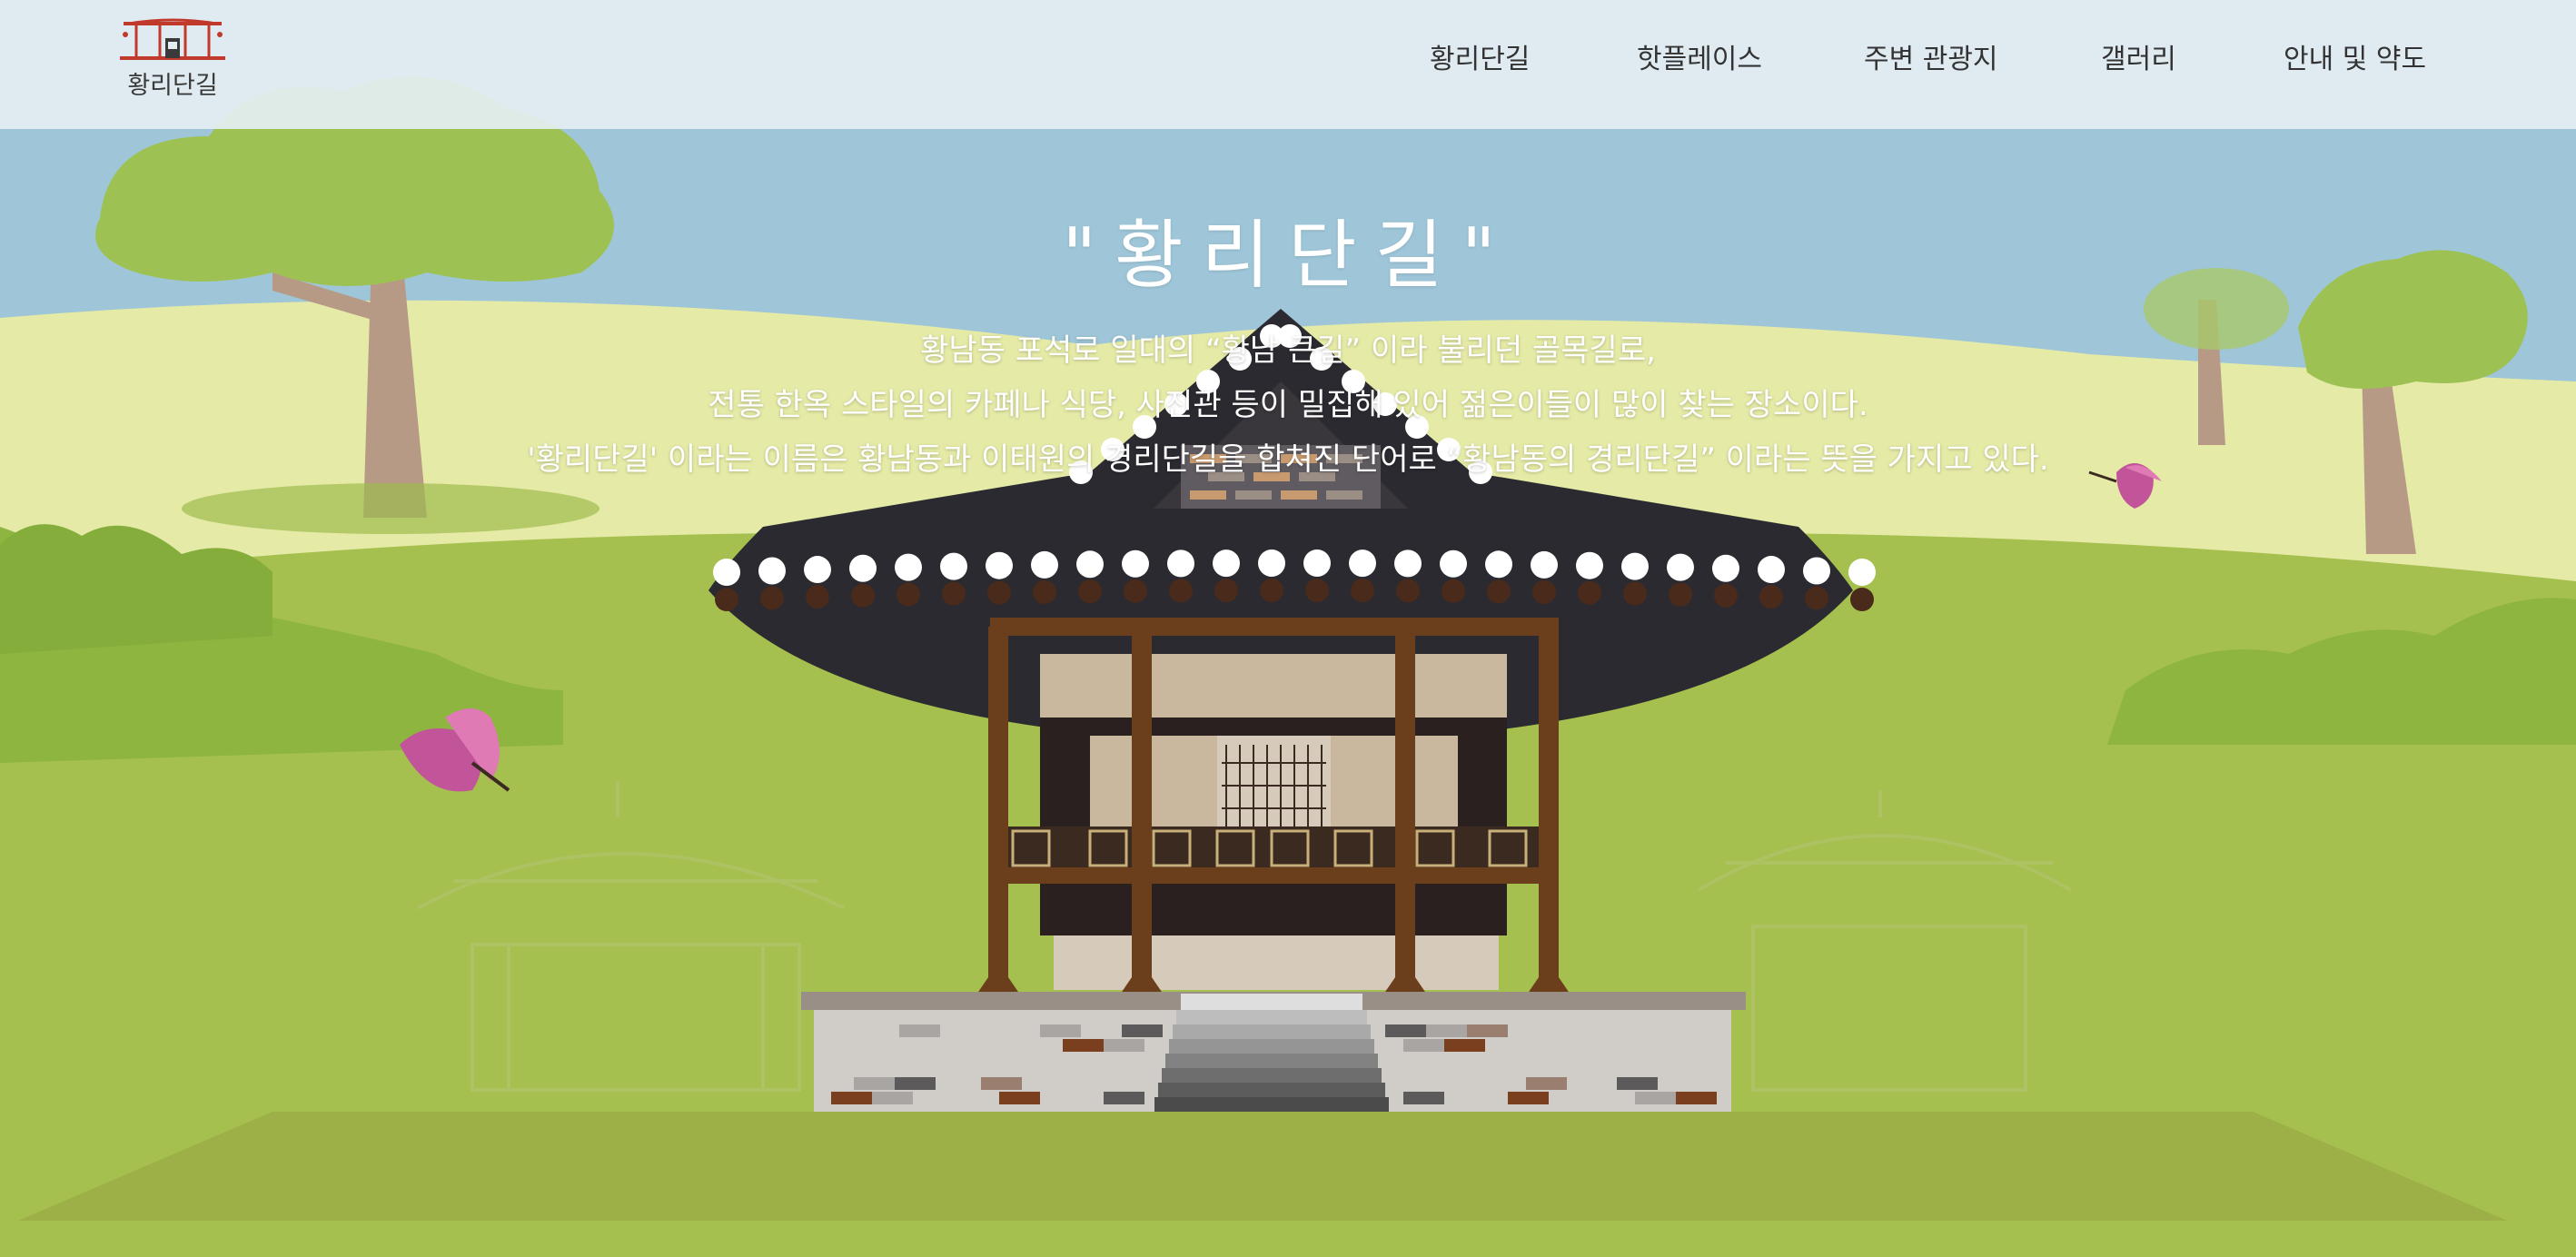 The image size is (2576, 1257). Describe the element at coordinates (1931, 56) in the screenshot. I see `nav-item-nearby-attractions: 주변 관광지` at that location.